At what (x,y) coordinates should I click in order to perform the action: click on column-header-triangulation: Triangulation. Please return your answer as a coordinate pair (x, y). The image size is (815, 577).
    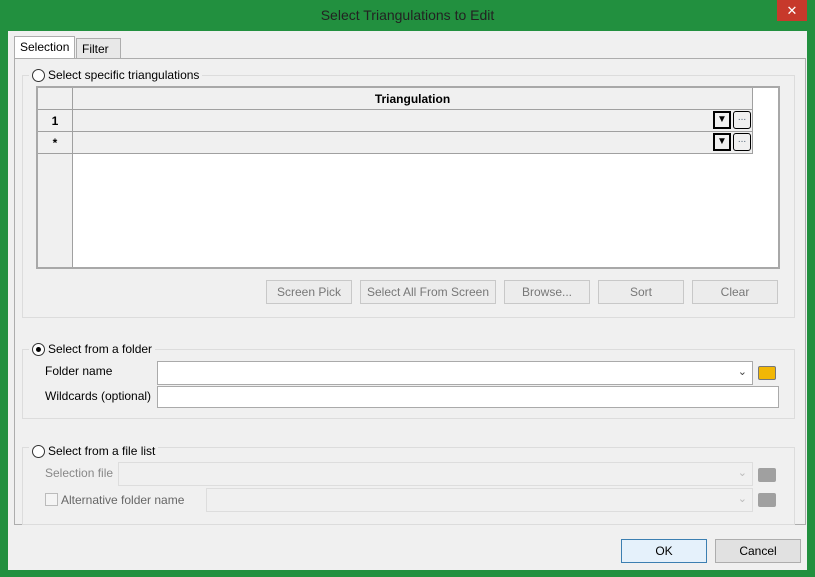
    Looking at the image, I should click on (413, 99).